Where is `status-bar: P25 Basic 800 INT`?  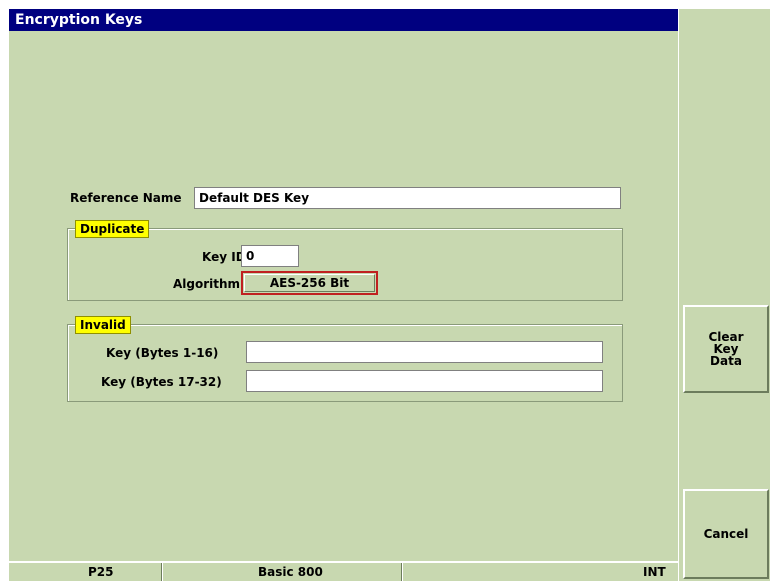 status-bar: P25 Basic 800 INT is located at coordinates (343, 571).